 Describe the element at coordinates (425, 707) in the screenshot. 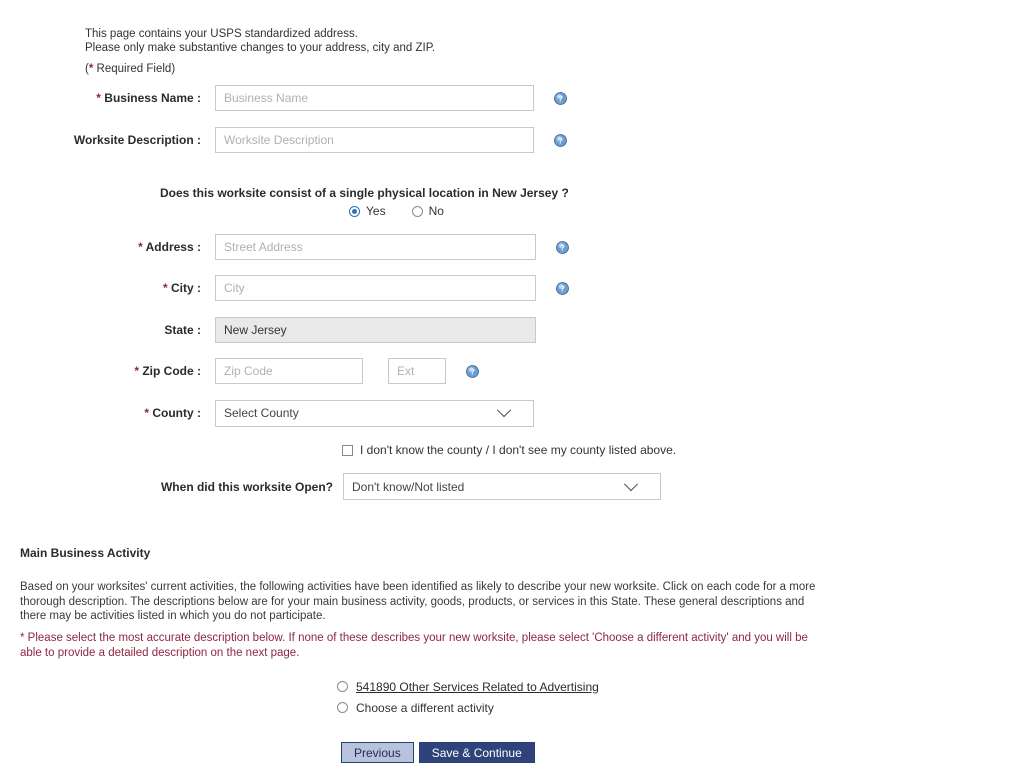

I see `activity-option-1-label: Choose a different activity` at that location.